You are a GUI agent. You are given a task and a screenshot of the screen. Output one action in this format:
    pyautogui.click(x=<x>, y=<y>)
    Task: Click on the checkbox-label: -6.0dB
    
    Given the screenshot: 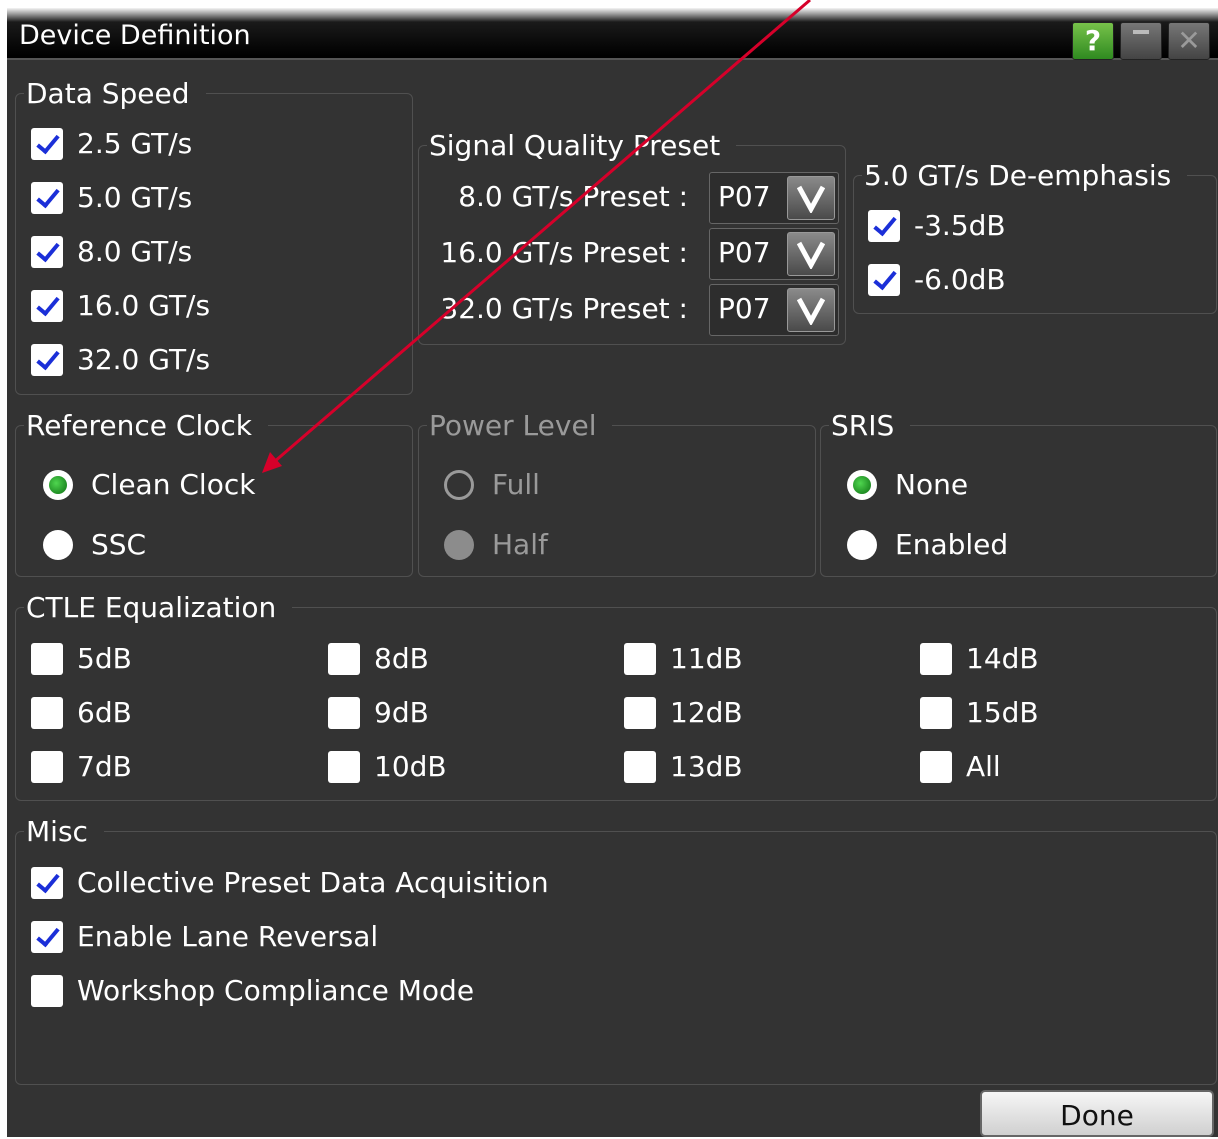 What is the action you would take?
    pyautogui.click(x=960, y=279)
    